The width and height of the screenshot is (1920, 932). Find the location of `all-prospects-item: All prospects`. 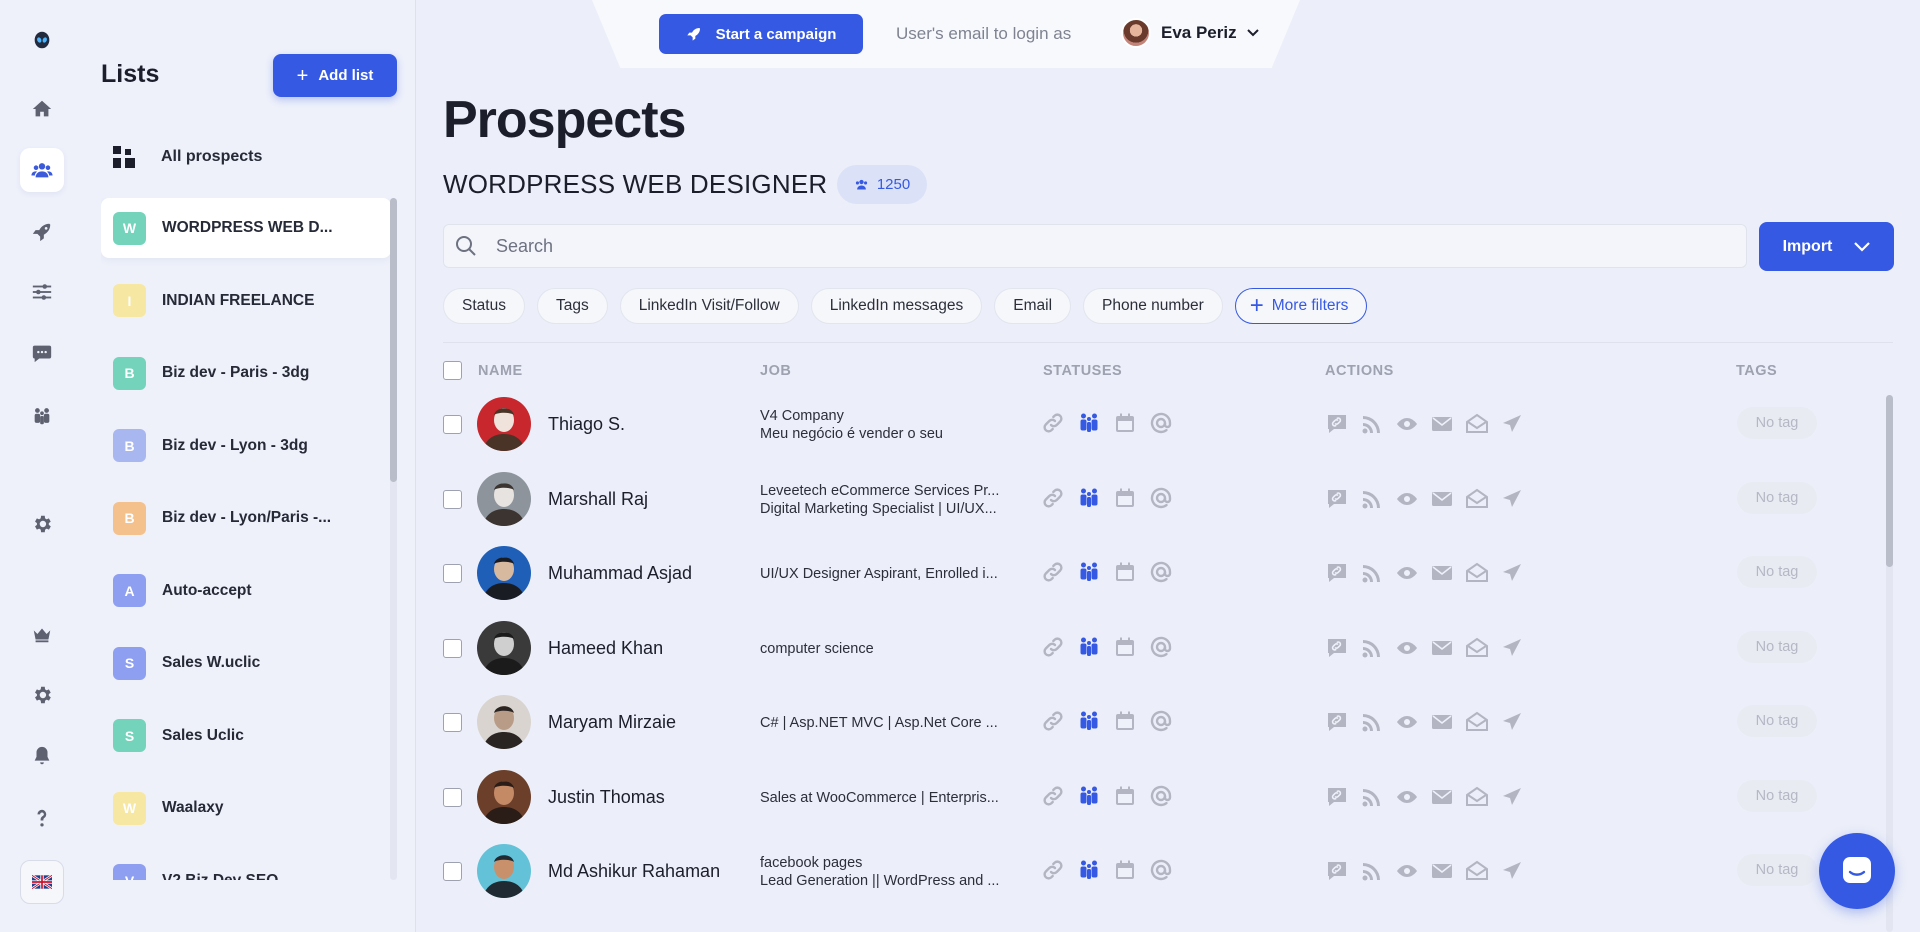

all-prospects-item: All prospects is located at coordinates (241, 157).